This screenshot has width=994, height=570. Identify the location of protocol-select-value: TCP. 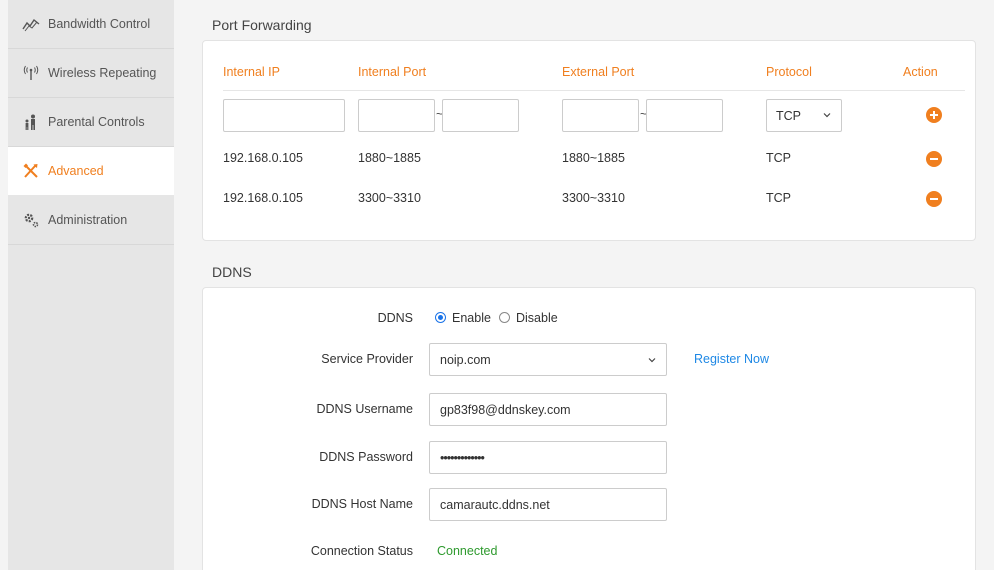
(788, 115).